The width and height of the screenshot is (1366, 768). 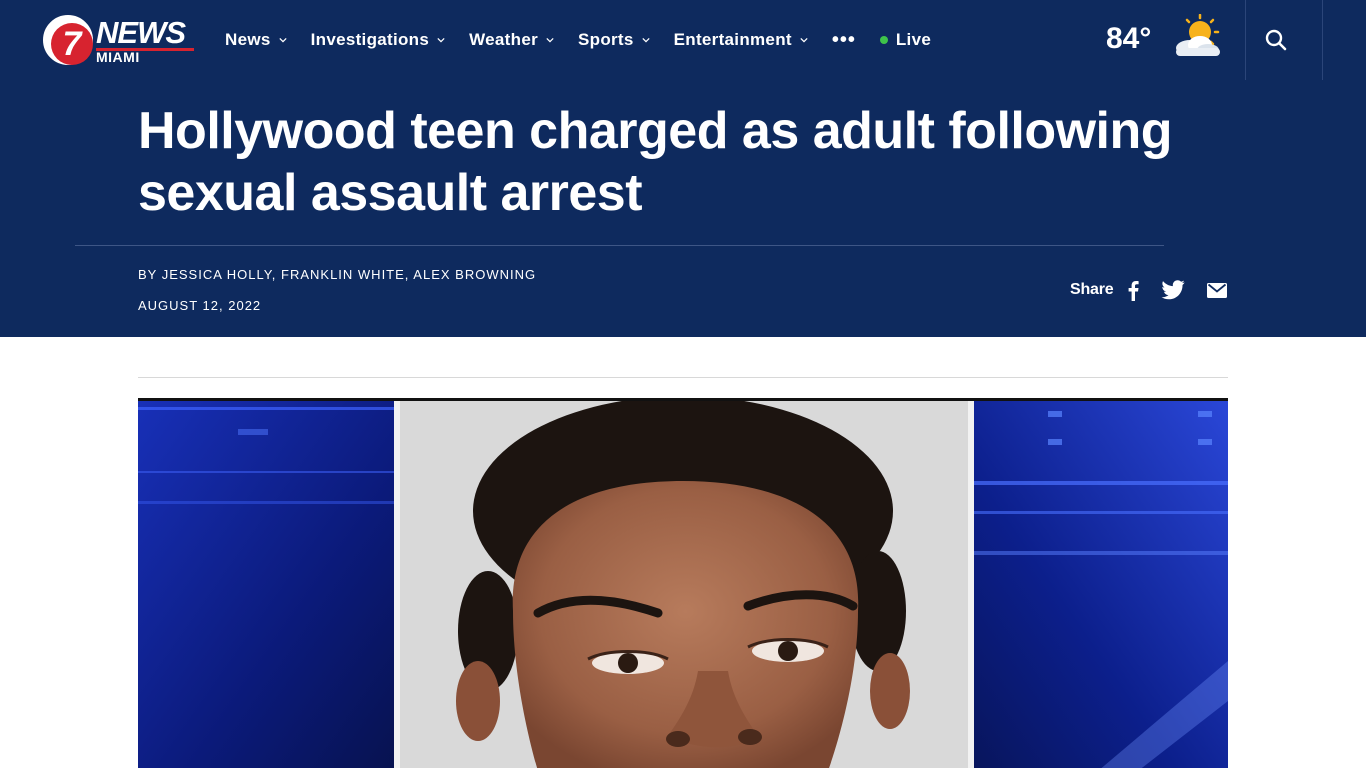 I want to click on more-menu-button: •••, so click(x=844, y=40).